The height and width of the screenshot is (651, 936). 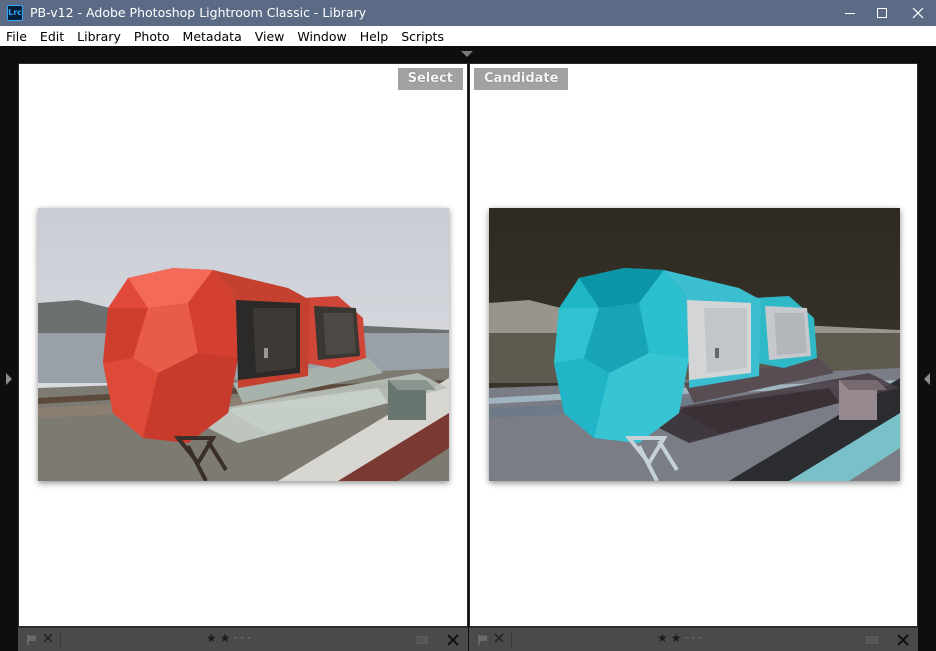 I want to click on lightroom-app-icon: Lrc, so click(x=15, y=13).